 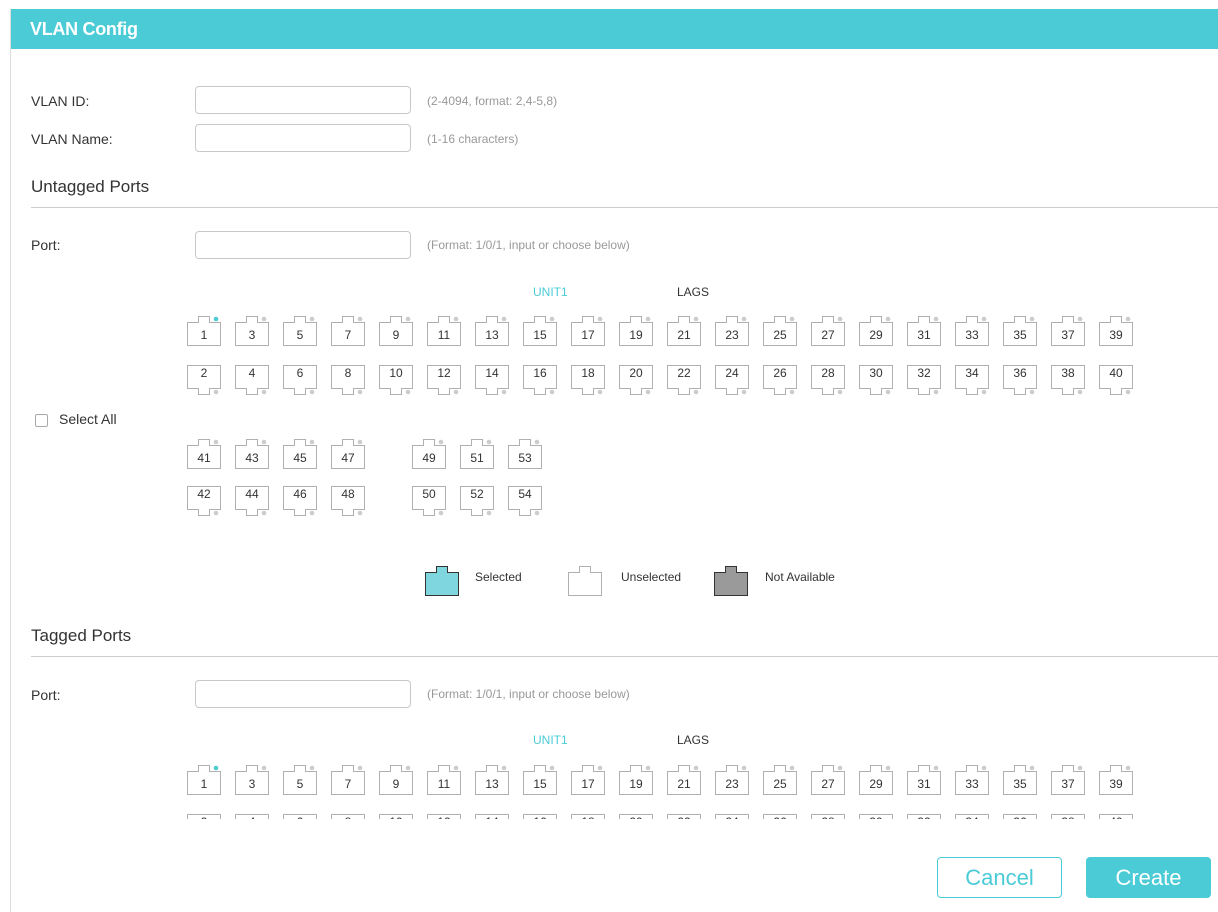 What do you see at coordinates (588, 784) in the screenshot?
I see `port-number: 17` at bounding box center [588, 784].